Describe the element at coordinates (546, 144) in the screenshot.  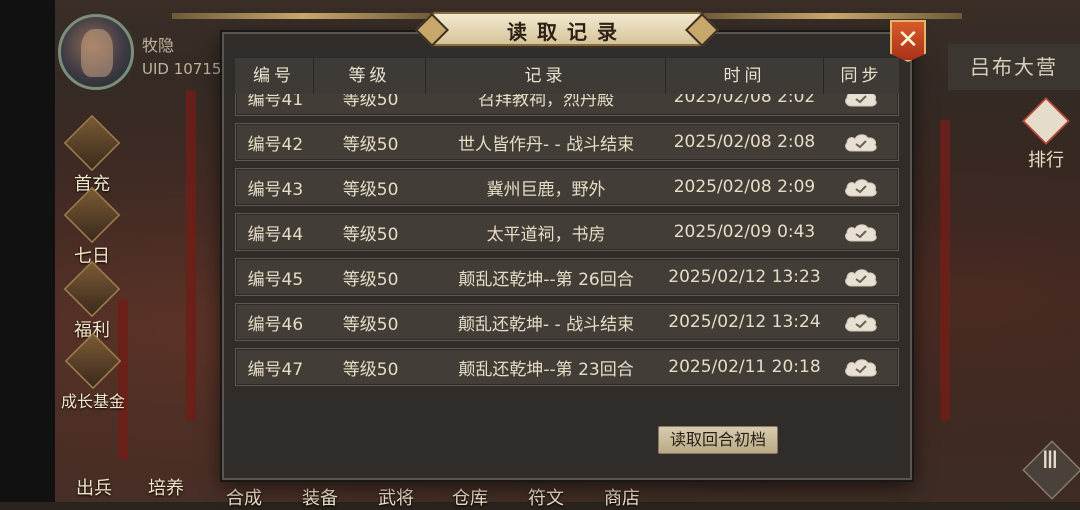
I see `row-record: 世人皆作丹- - 战斗结束` at that location.